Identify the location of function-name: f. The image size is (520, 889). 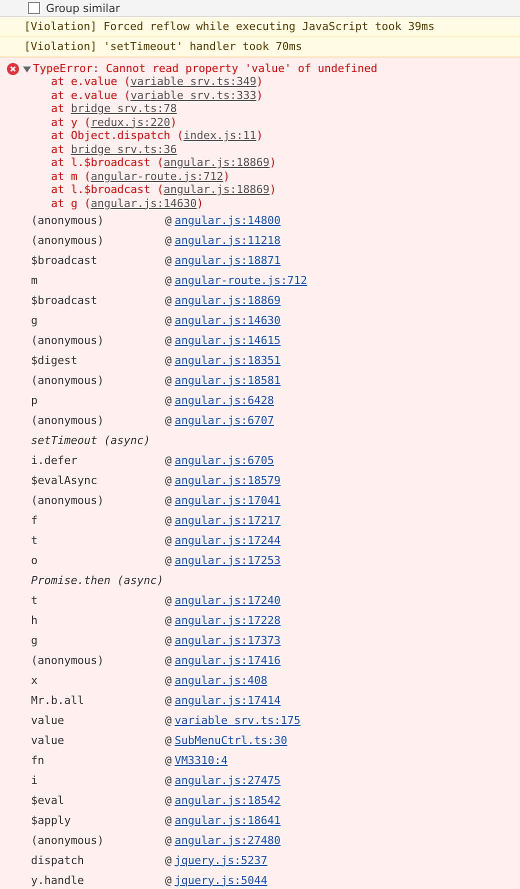
(35, 520).